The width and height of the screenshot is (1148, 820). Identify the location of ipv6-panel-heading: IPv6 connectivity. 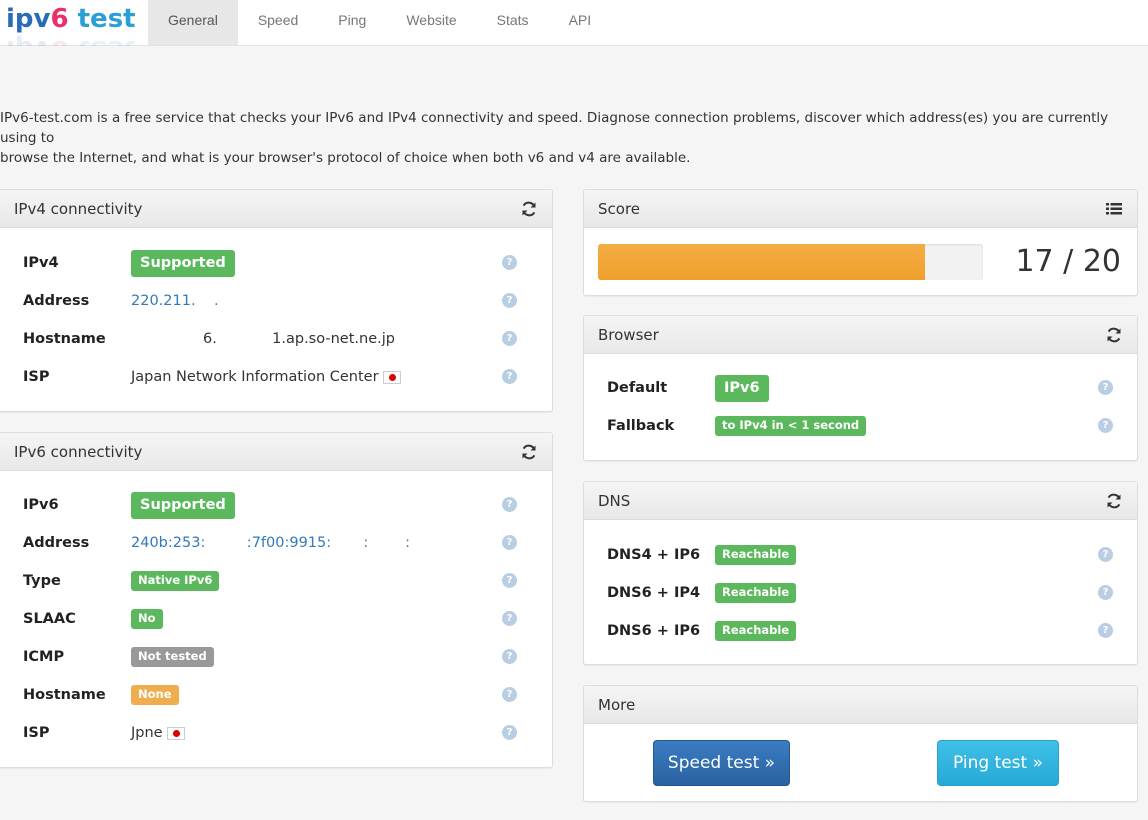
(276, 452).